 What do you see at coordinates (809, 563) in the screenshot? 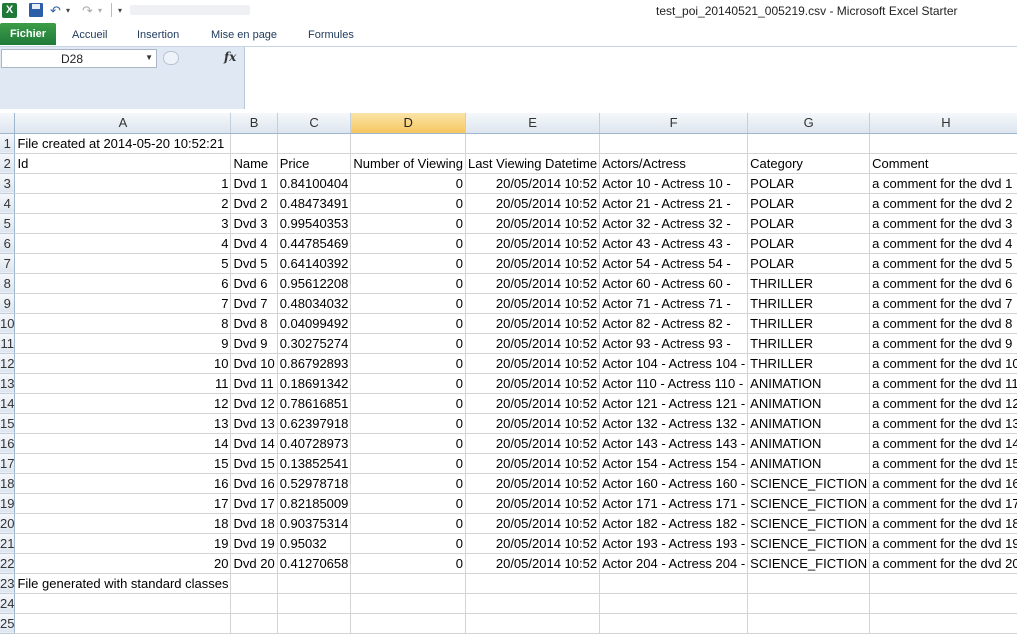
I see `cell: SCIENCE_FICTION` at bounding box center [809, 563].